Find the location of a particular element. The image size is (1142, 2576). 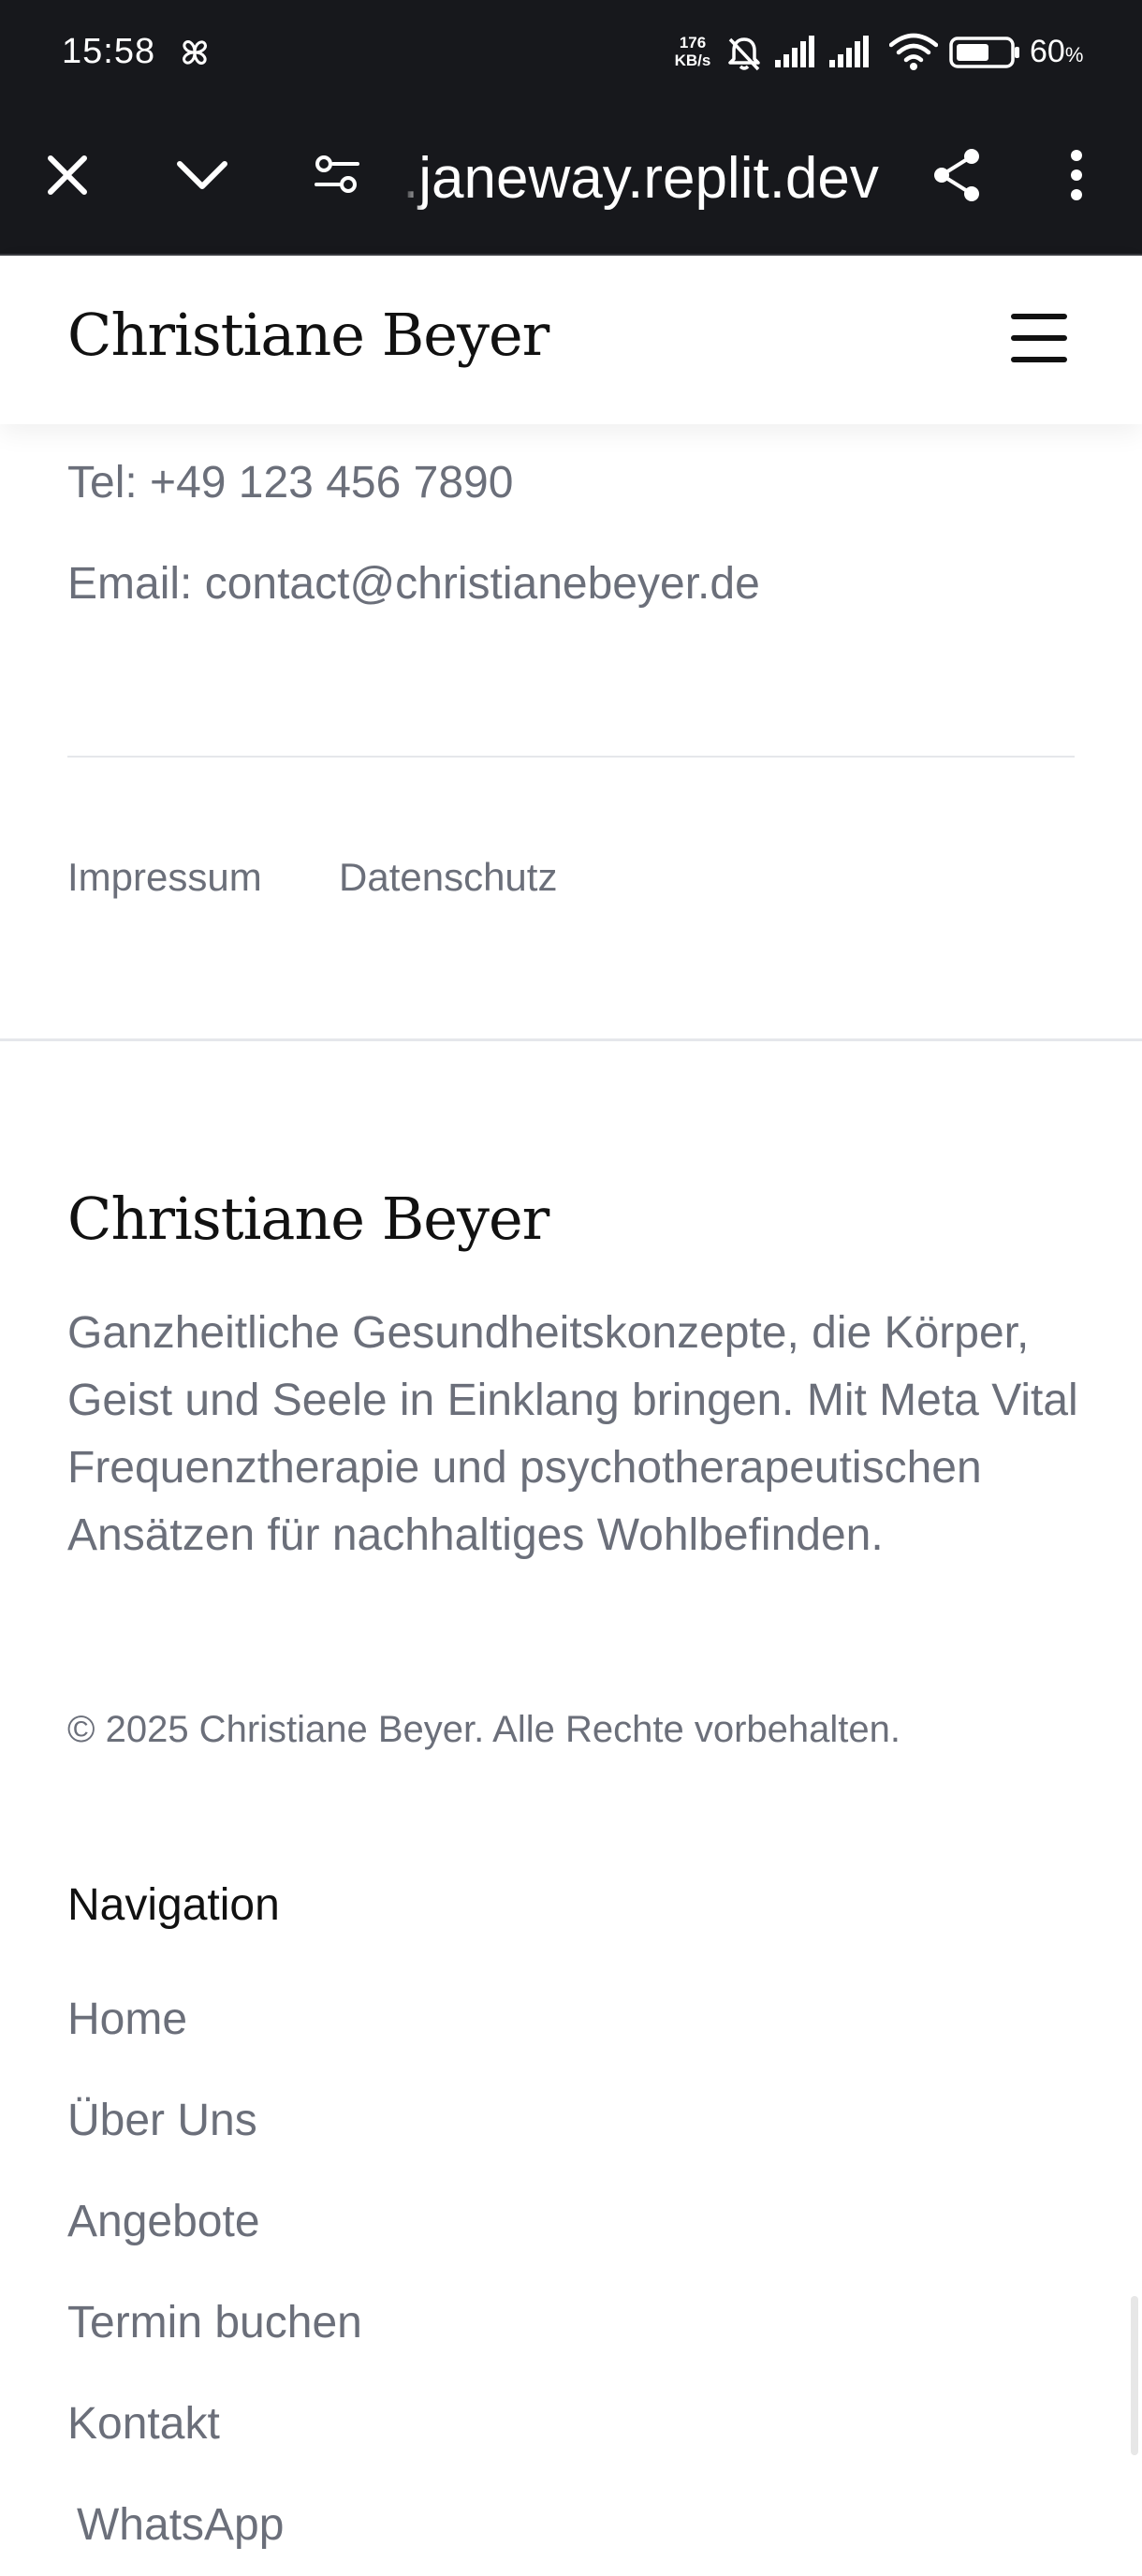

footer-logo: Christiane Beyer is located at coordinates (308, 1219).